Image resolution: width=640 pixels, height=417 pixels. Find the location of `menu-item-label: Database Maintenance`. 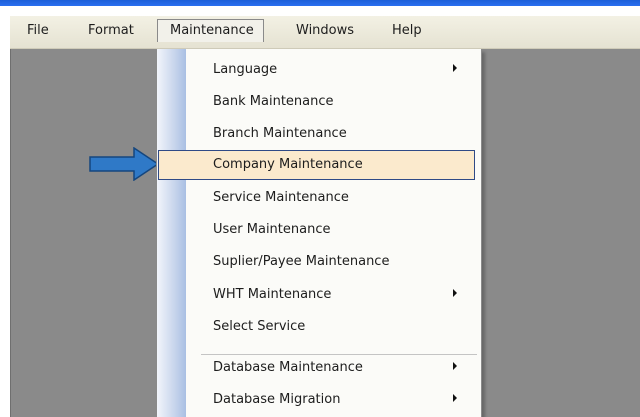

menu-item-label: Database Maintenance is located at coordinates (288, 367).